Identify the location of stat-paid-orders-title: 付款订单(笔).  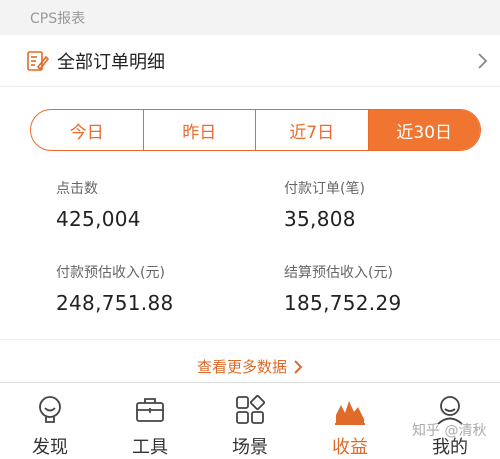
(324, 189).